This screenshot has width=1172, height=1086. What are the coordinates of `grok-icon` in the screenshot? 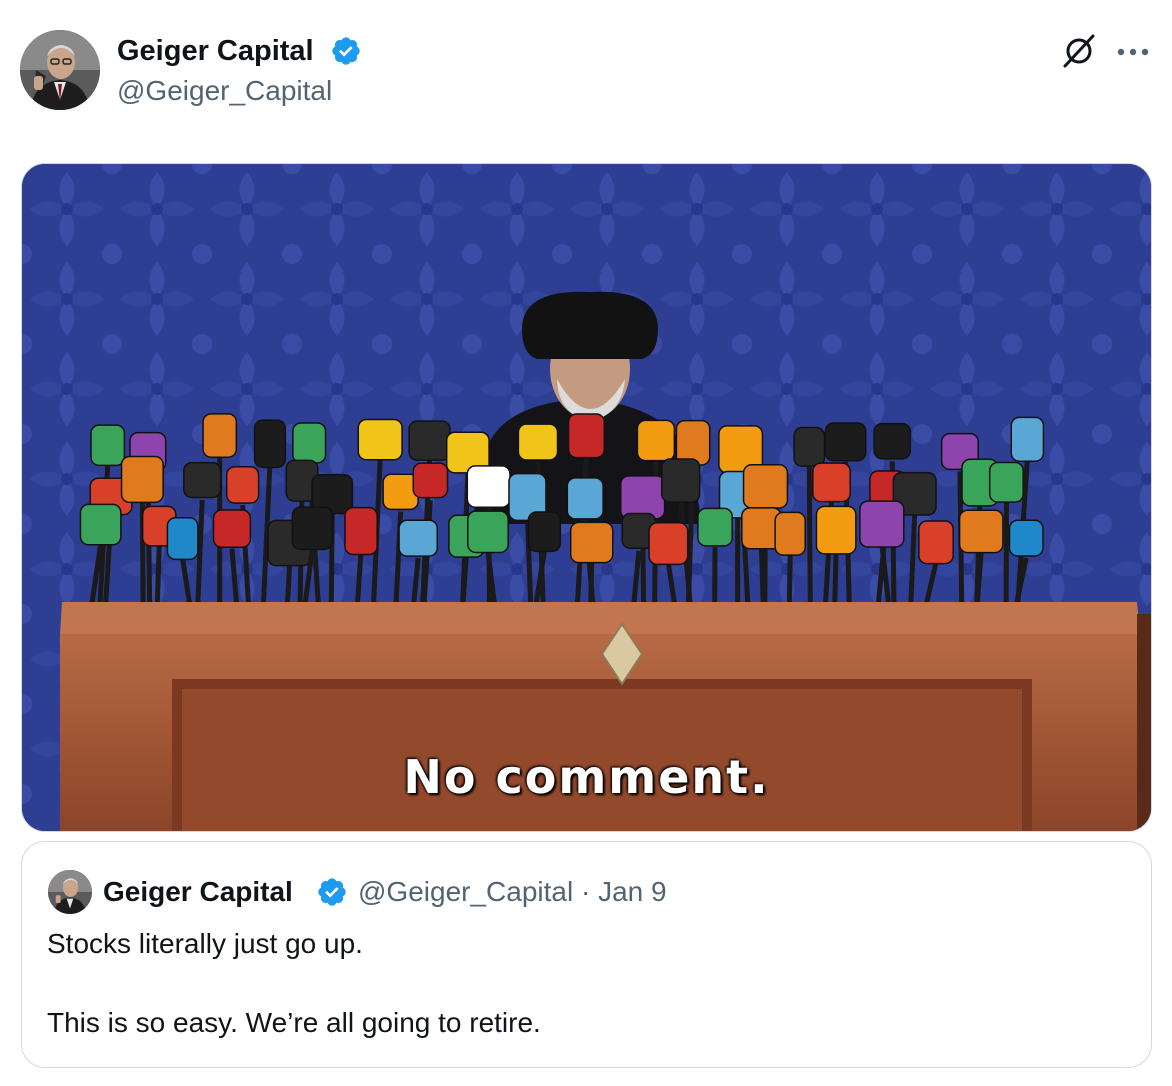 It's located at (1079, 51).